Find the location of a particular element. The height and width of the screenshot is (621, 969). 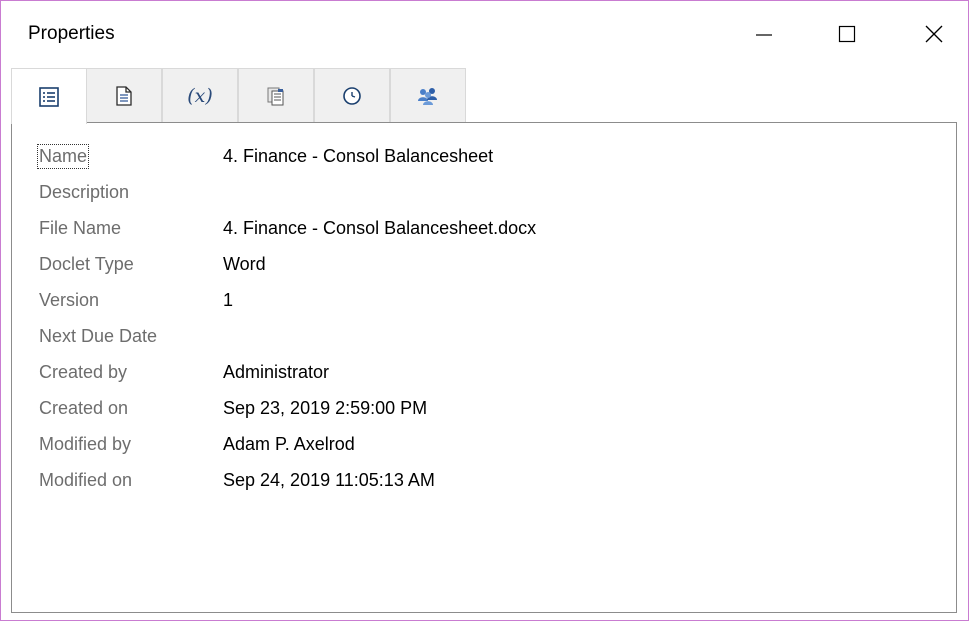

property-value: Administrator is located at coordinates (276, 372).